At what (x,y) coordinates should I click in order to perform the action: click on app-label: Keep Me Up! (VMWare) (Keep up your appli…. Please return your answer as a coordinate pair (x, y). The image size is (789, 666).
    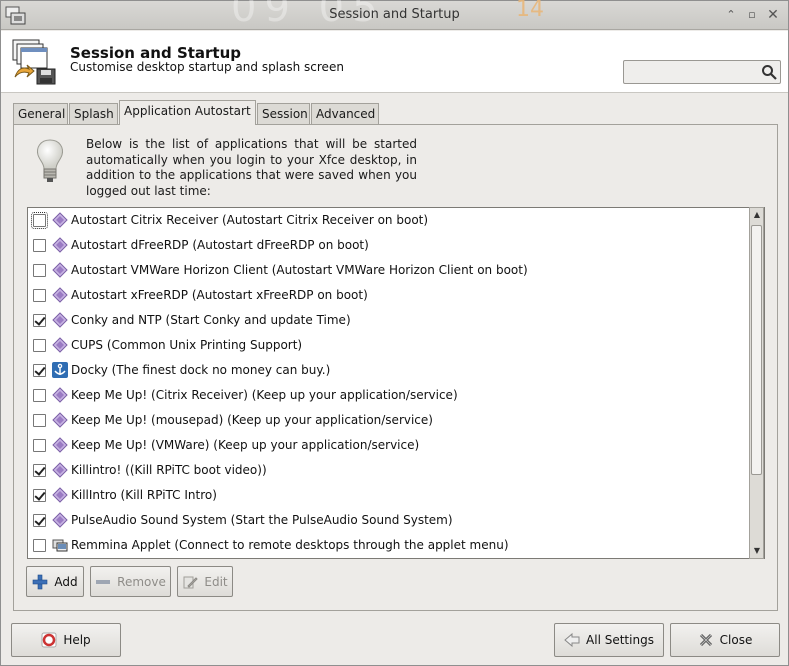
    Looking at the image, I should click on (245, 445).